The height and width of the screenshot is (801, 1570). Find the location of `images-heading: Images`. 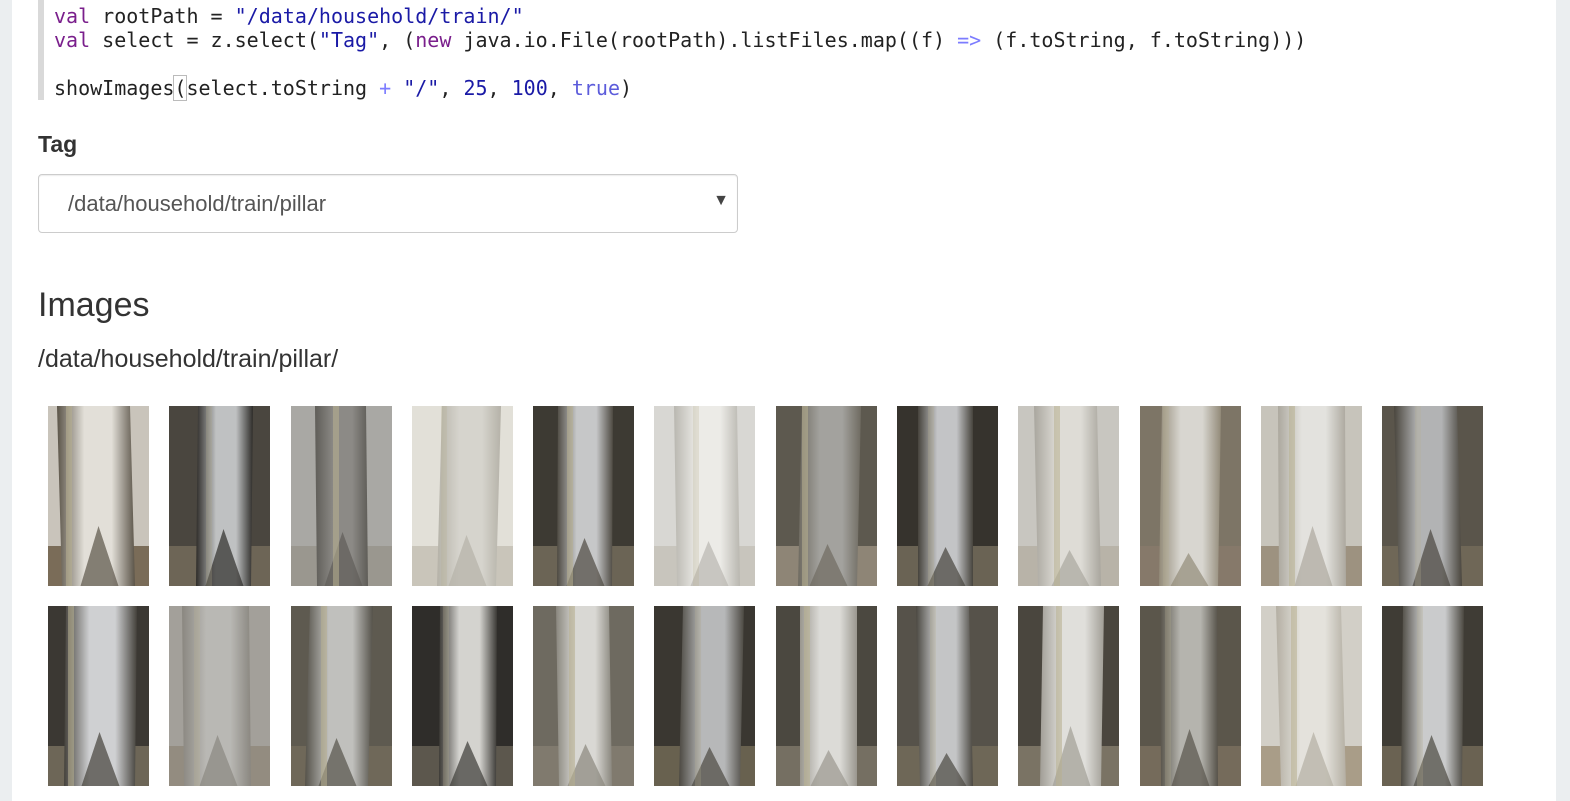

images-heading: Images is located at coordinates (94, 305).